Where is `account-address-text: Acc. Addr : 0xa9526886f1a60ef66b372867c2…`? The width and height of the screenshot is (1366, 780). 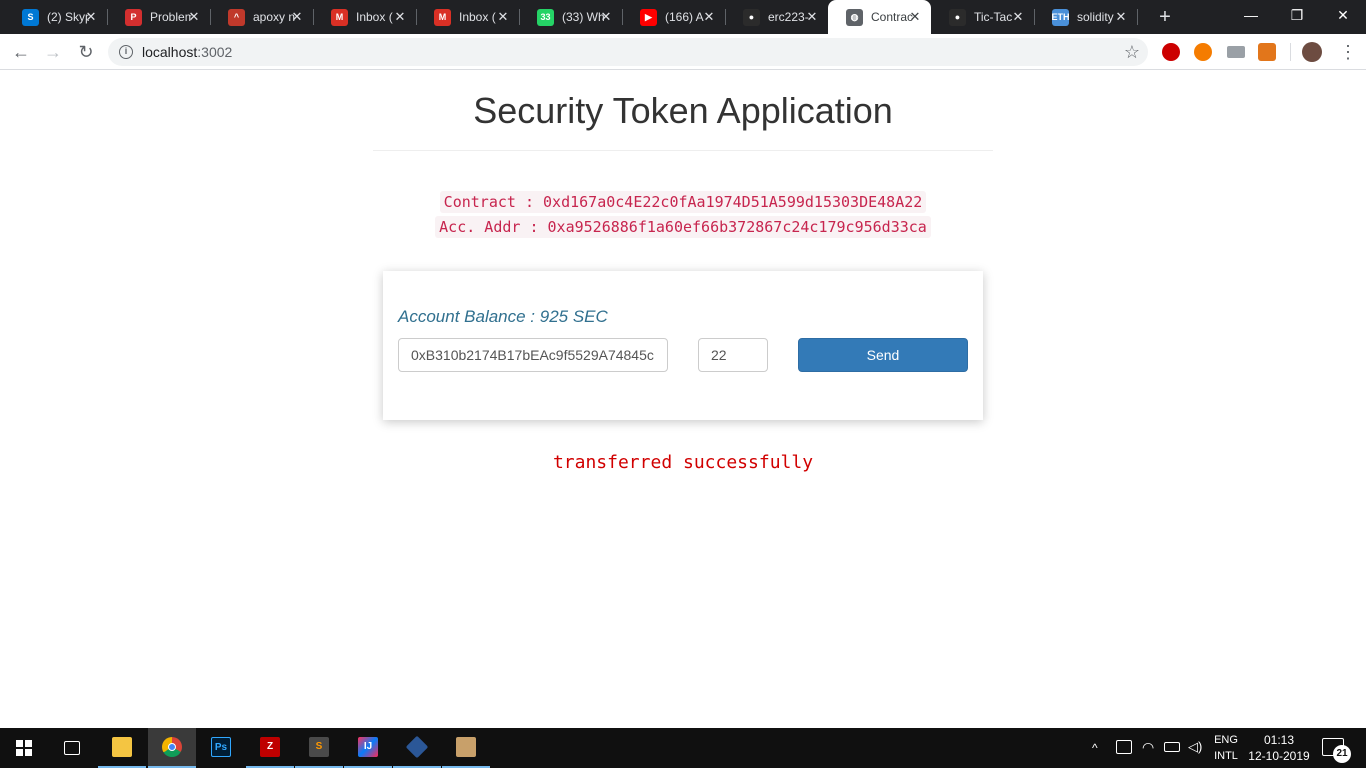
account-address-text: Acc. Addr : 0xa9526886f1a60ef66b372867c2… is located at coordinates (683, 227).